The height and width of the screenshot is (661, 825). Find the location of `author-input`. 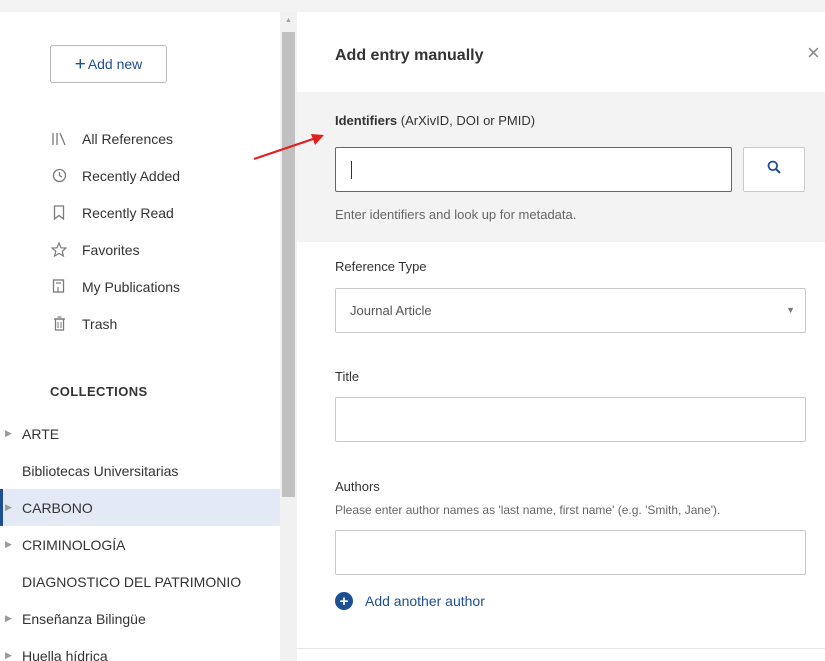

author-input is located at coordinates (570, 552).